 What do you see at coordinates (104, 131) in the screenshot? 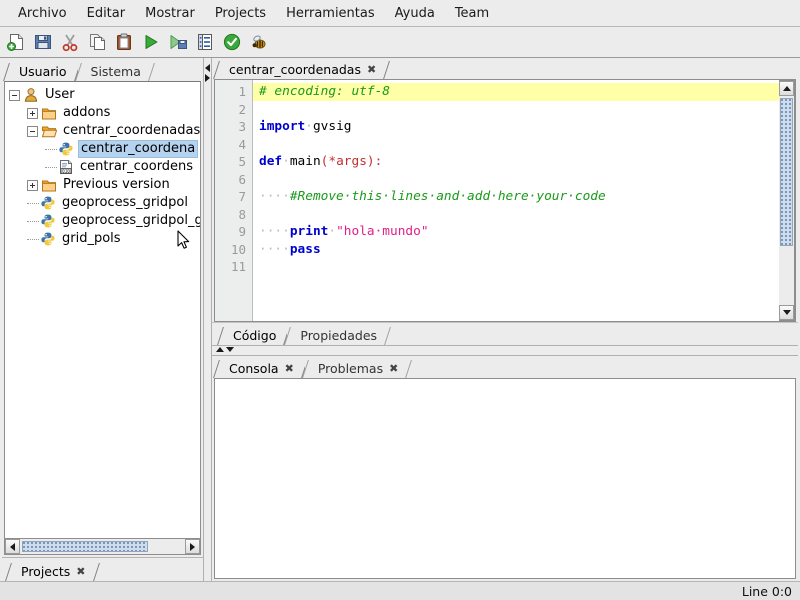
I see `tree-item: centrar_coordenadas` at bounding box center [104, 131].